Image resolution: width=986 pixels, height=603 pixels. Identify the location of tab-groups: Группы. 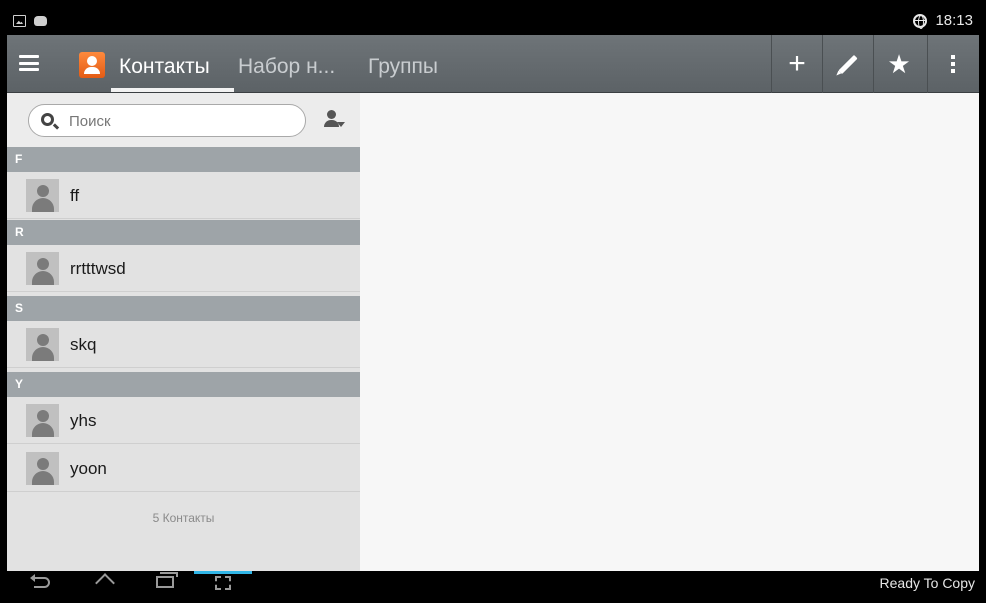
(403, 67).